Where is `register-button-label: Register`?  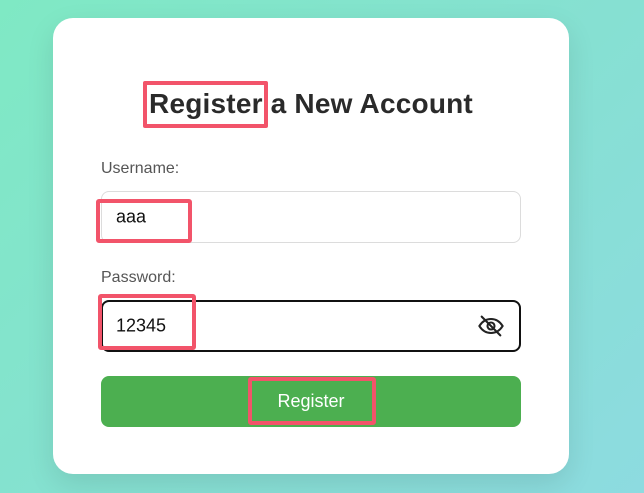 register-button-label: Register is located at coordinates (311, 401).